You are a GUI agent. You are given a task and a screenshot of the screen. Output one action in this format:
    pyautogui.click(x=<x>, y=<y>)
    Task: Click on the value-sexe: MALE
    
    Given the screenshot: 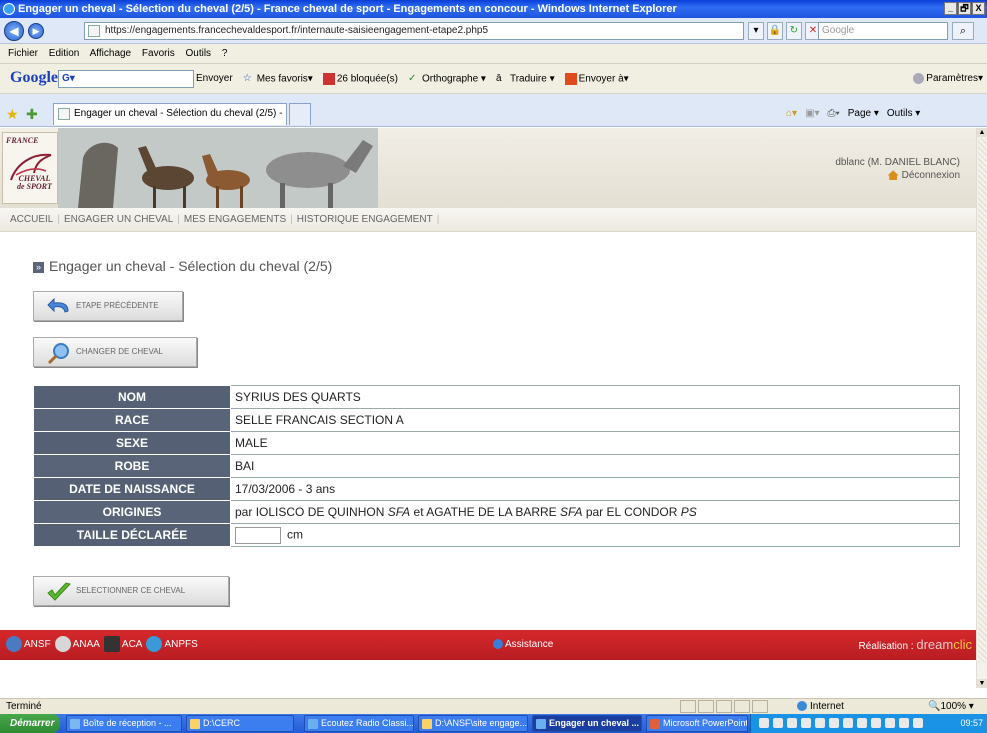 What is the action you would take?
    pyautogui.click(x=595, y=443)
    